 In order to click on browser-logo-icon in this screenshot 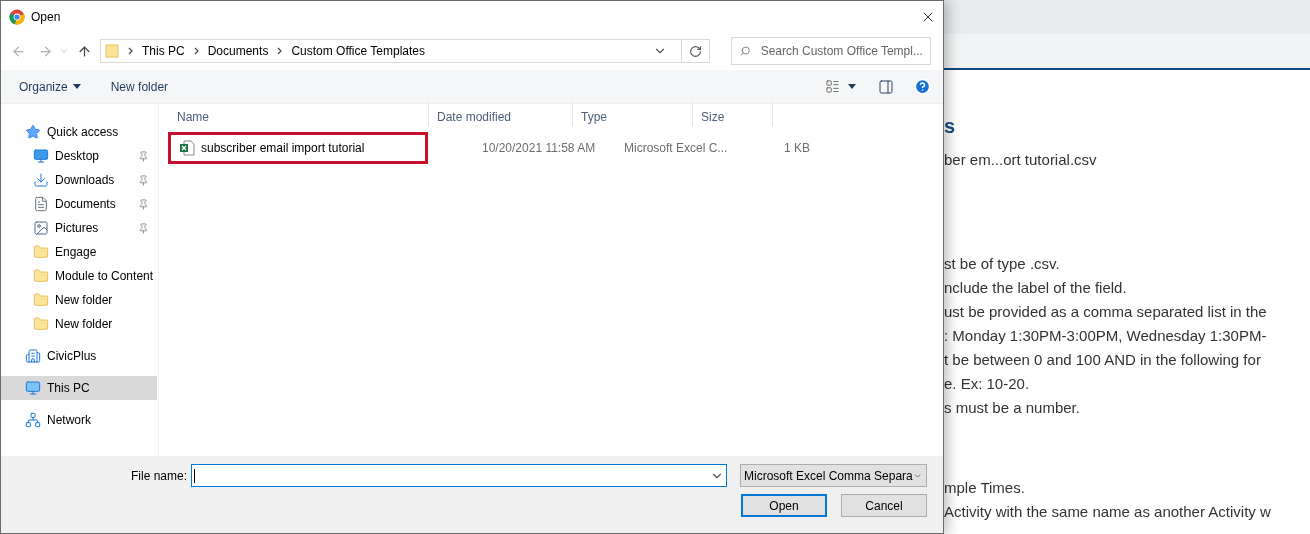, I will do `click(17, 16)`.